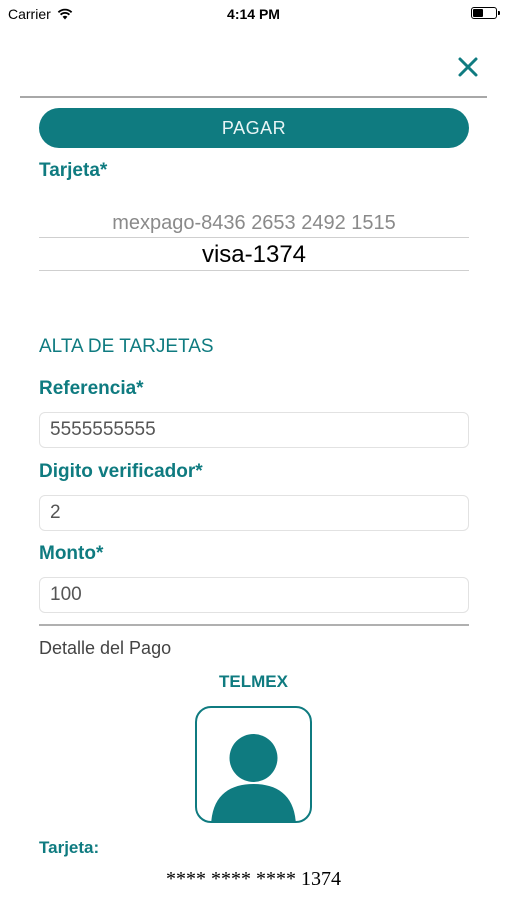 This screenshot has width=507, height=900. Describe the element at coordinates (254, 430) in the screenshot. I see `reference-input: 5555555555` at that location.